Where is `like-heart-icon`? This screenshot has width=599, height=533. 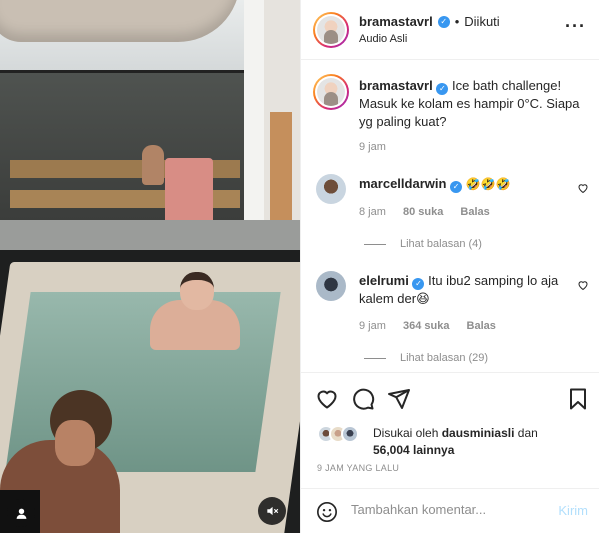 like-heart-icon is located at coordinates (327, 399).